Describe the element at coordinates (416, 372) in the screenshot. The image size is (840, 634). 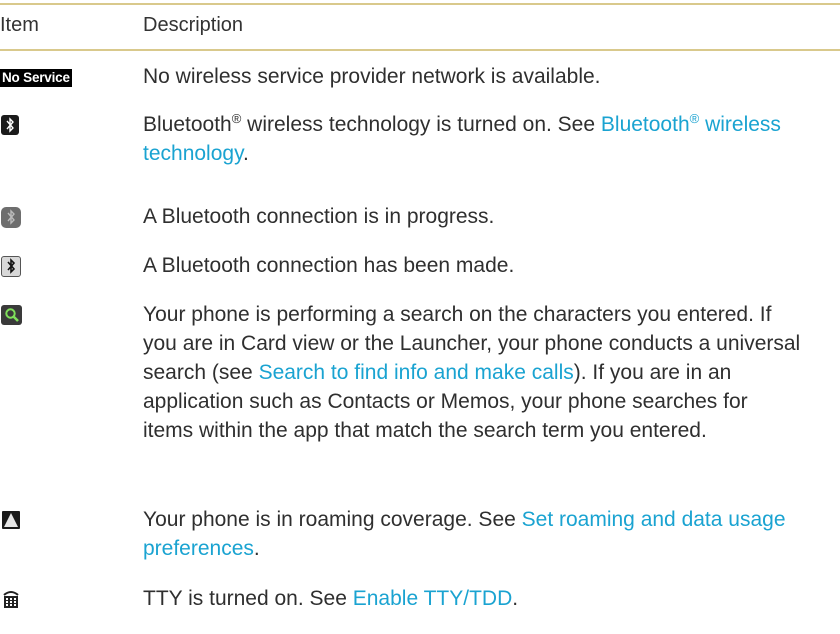
I see `search-link: Search to find info and make calls` at that location.